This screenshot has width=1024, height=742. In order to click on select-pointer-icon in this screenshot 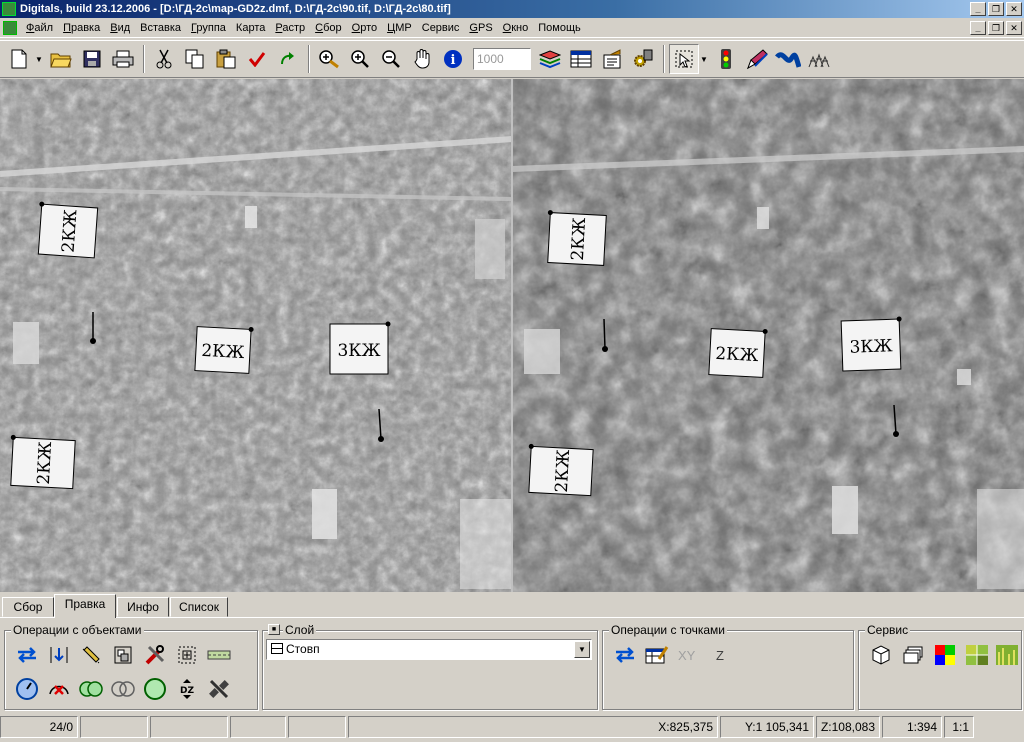, I will do `click(684, 59)`.